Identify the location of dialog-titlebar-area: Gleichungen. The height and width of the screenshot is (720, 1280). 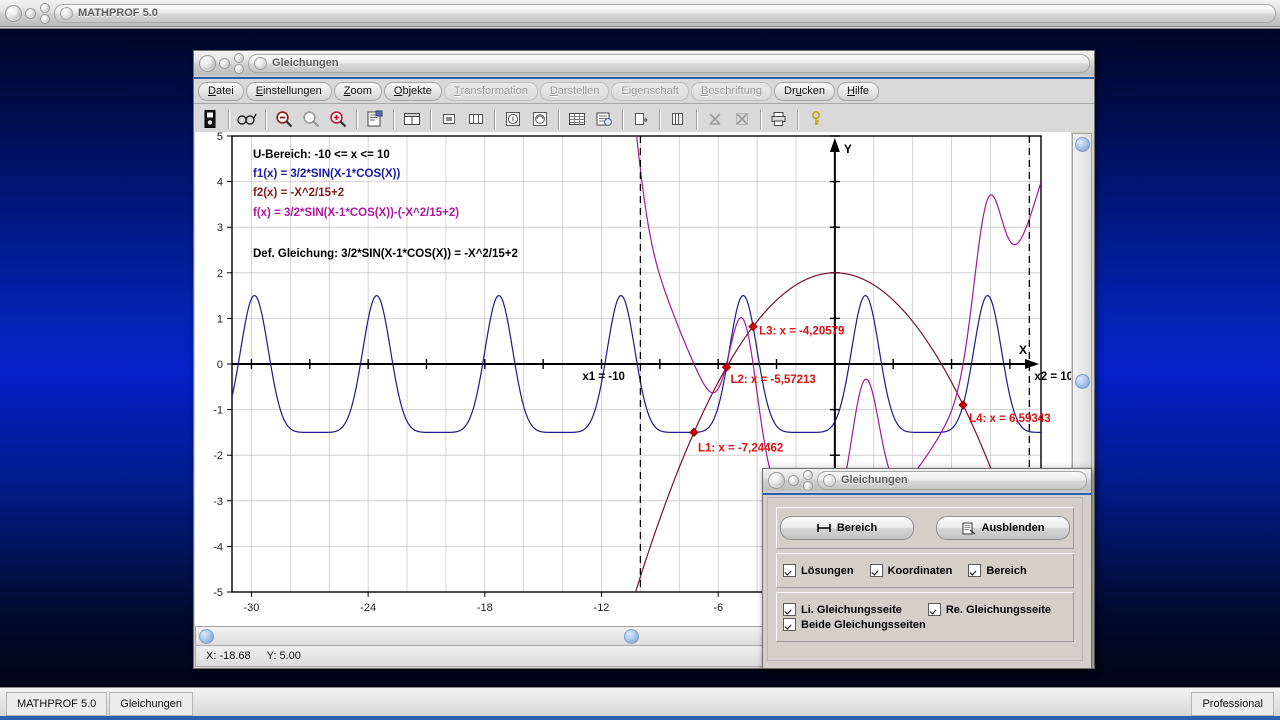
(927, 482).